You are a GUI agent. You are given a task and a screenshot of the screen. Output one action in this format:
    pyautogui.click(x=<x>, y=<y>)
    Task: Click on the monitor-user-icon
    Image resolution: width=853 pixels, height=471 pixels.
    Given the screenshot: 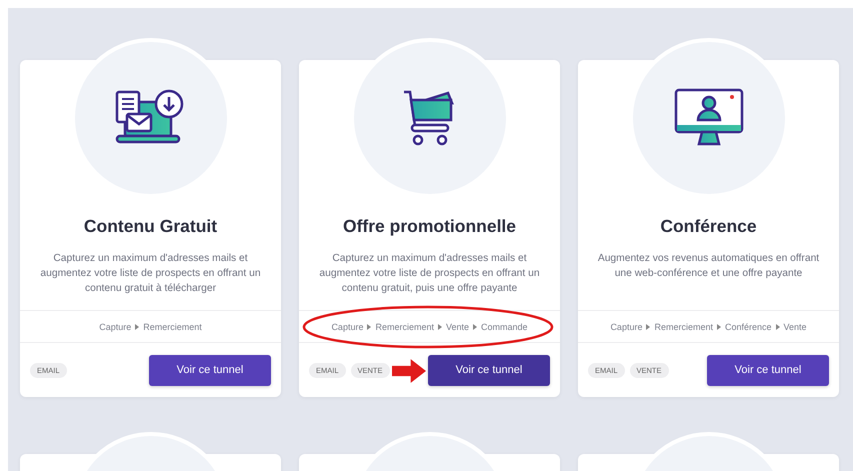 What is the action you would take?
    pyautogui.click(x=709, y=118)
    